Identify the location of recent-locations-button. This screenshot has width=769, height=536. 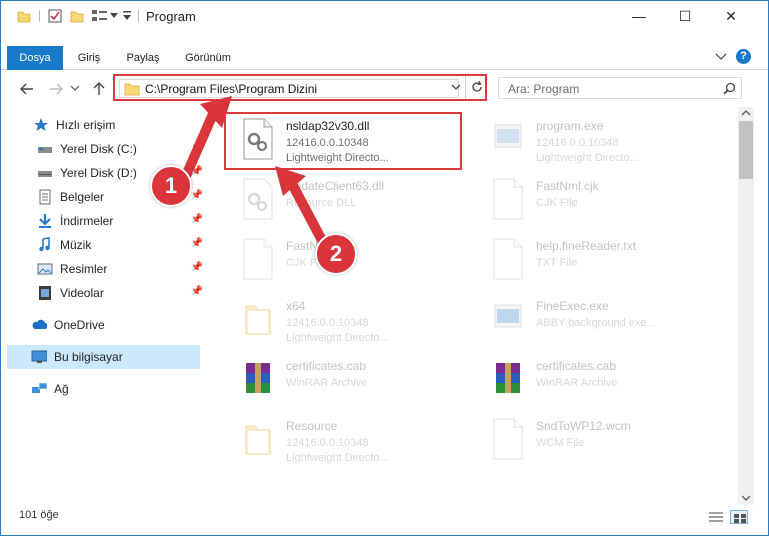
(75, 89).